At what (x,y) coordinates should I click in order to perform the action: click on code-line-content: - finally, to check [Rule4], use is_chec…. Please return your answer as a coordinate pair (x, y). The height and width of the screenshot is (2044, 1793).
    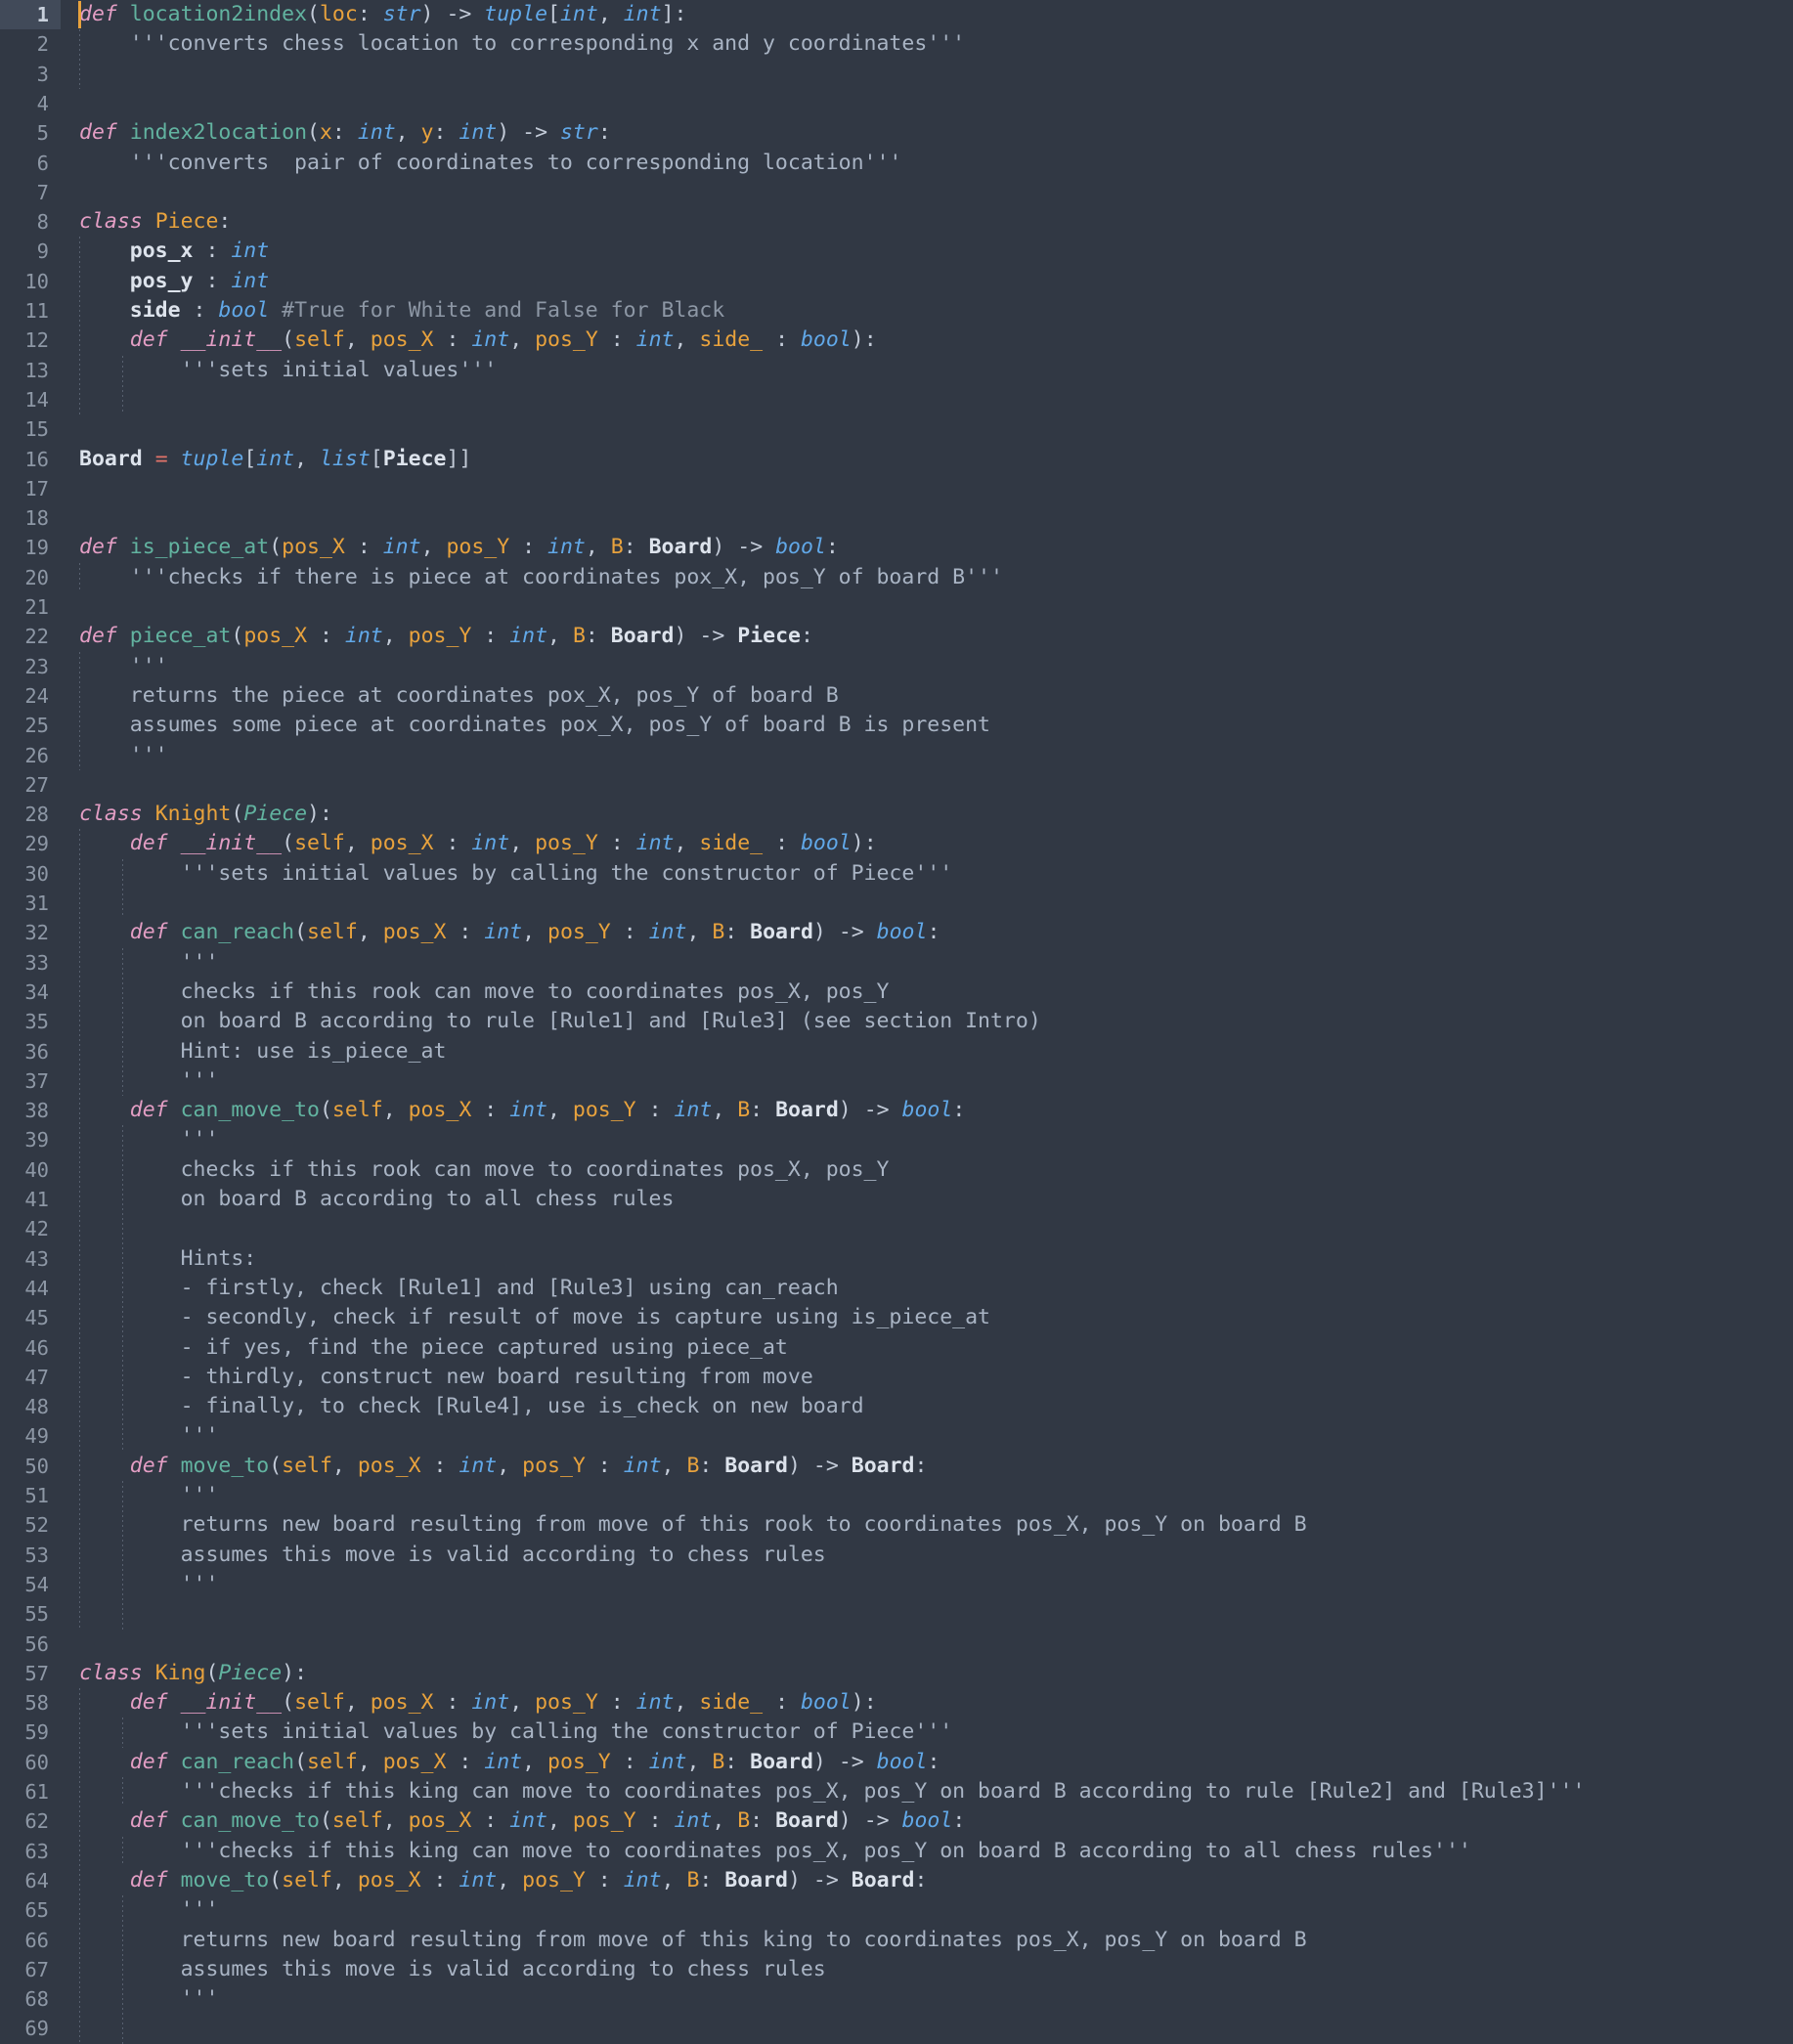
    Looking at the image, I should click on (471, 1406).